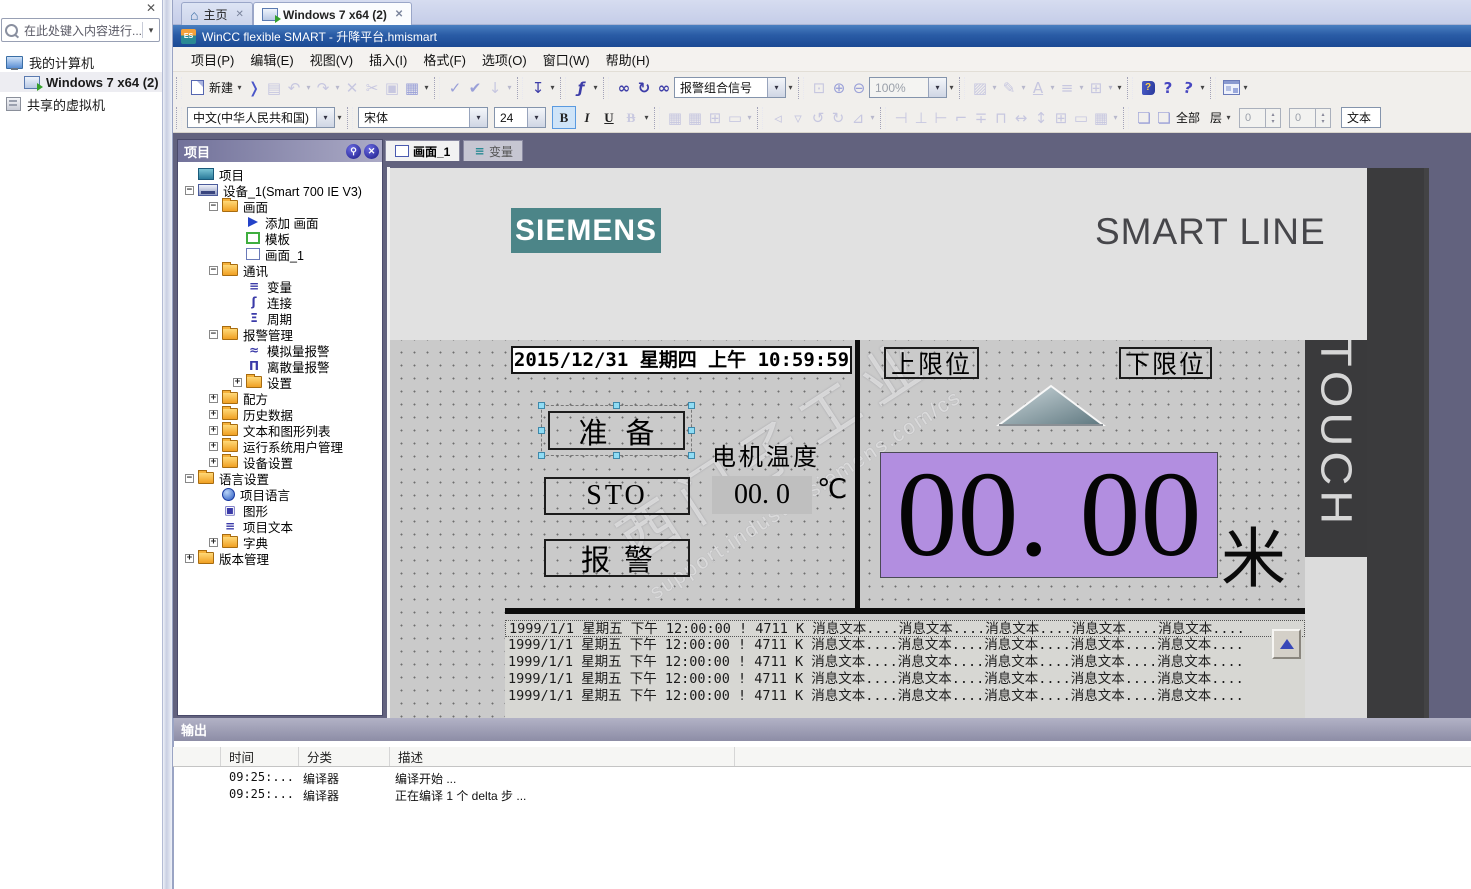  What do you see at coordinates (239, 87) in the screenshot?
I see `new-dropdown-icon: ▾` at bounding box center [239, 87].